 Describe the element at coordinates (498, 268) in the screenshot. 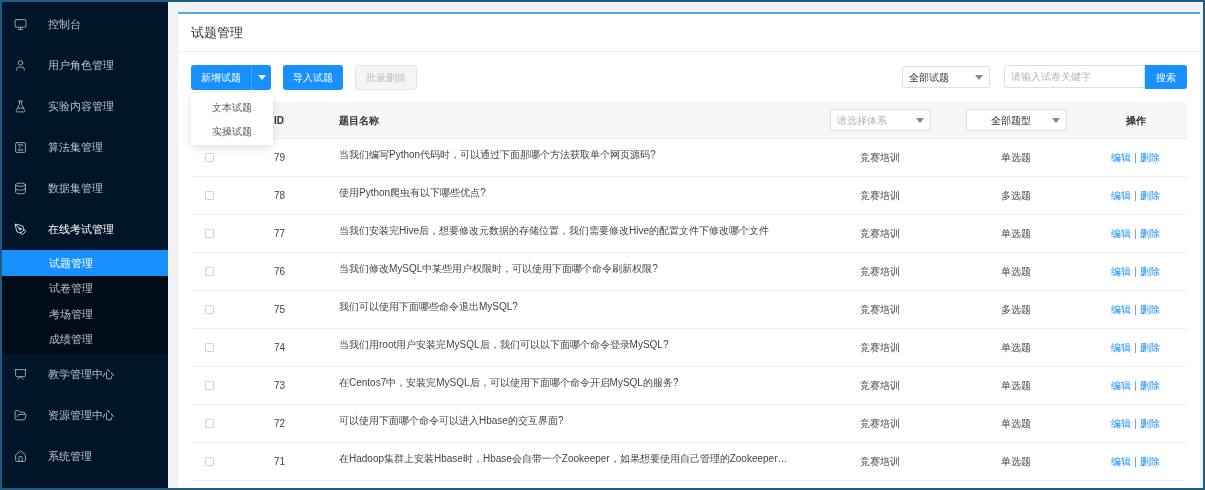

I see `question-title: 当我们修改MySQL中某些用户权限时，可以使用下面哪个命令刷新权限?` at that location.